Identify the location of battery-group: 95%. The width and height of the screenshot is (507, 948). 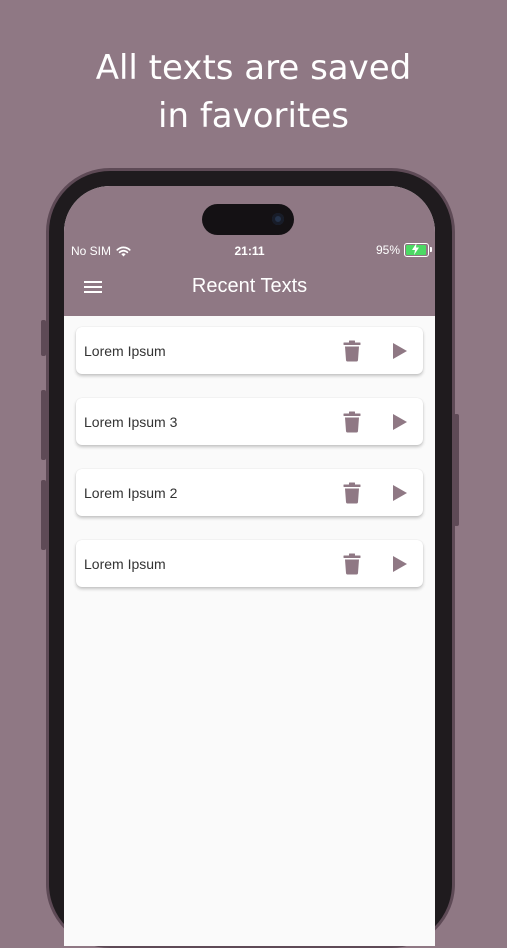
(403, 250).